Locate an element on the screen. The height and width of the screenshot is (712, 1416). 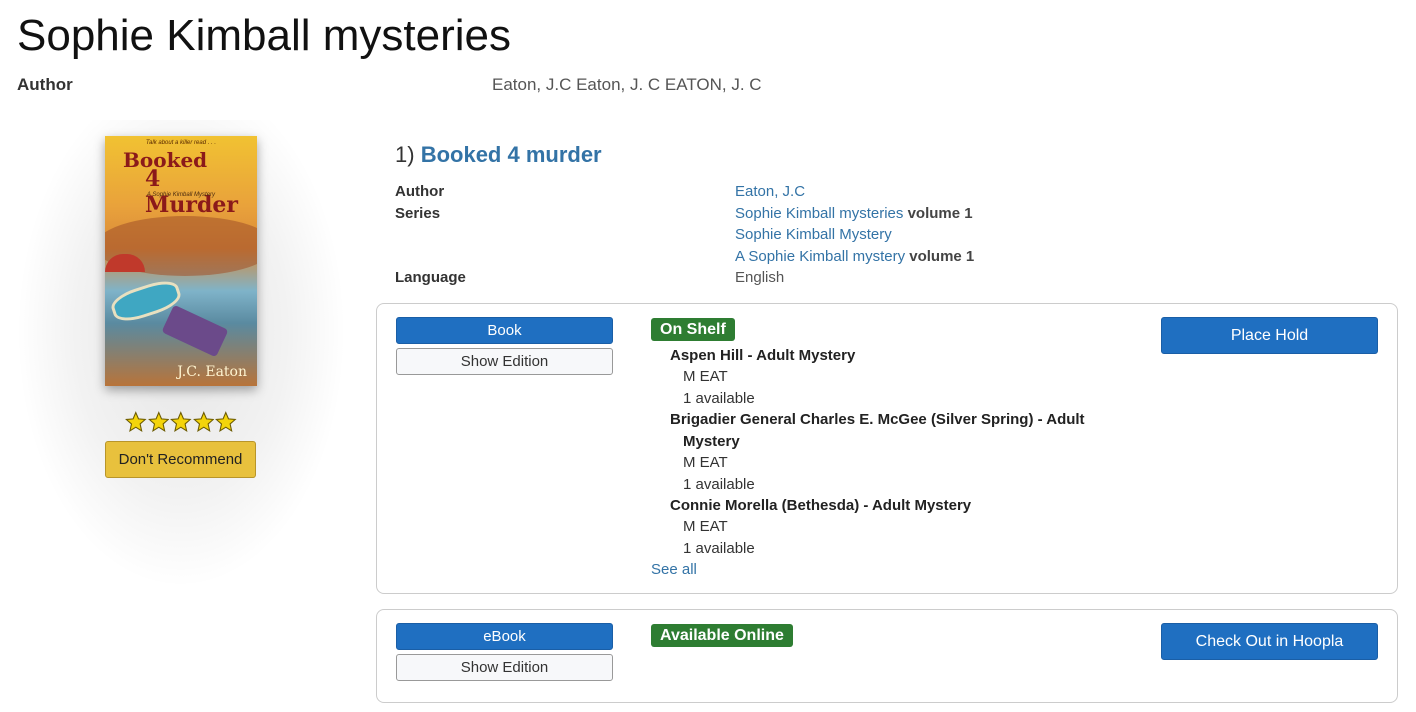
see-all-link: See all is located at coordinates (674, 569).